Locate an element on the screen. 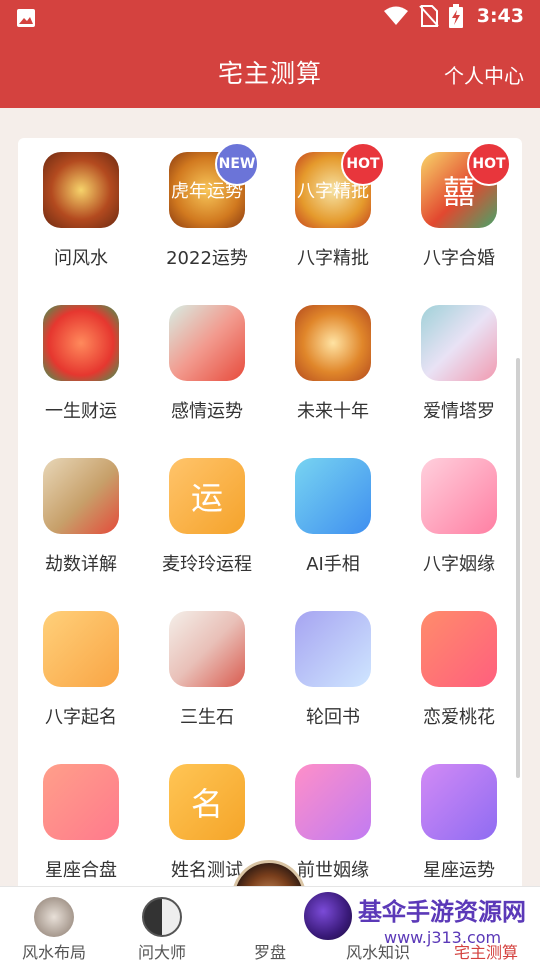 Image resolution: width=540 pixels, height=960 pixels. personal-center-button: 个人中心 is located at coordinates (484, 74).